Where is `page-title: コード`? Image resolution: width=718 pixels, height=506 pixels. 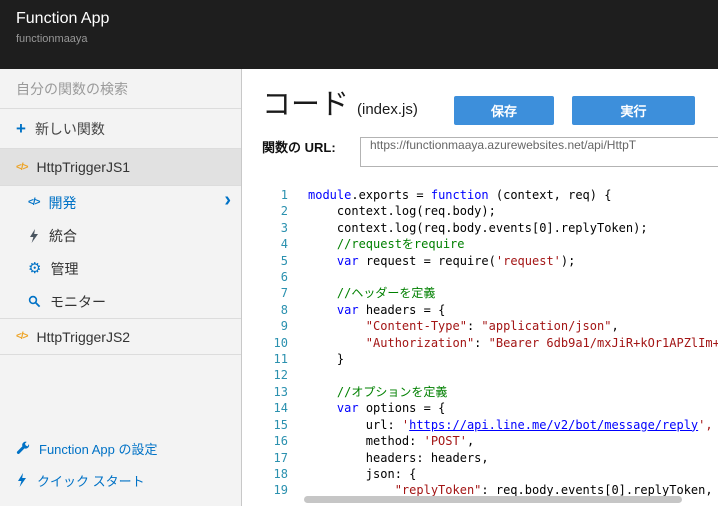 page-title: コード is located at coordinates (306, 105).